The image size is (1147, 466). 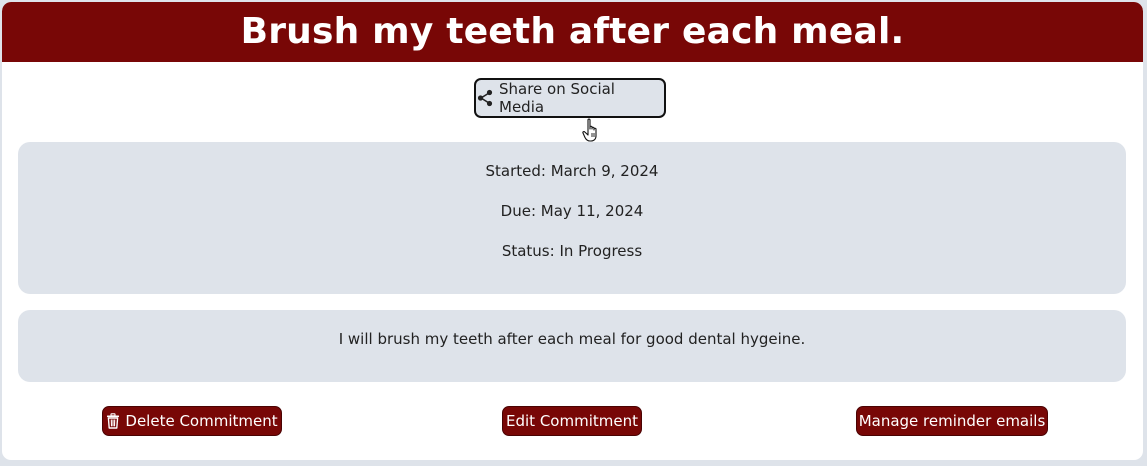 I want to click on edit-commitment-label: Edit Commitment, so click(x=572, y=421).